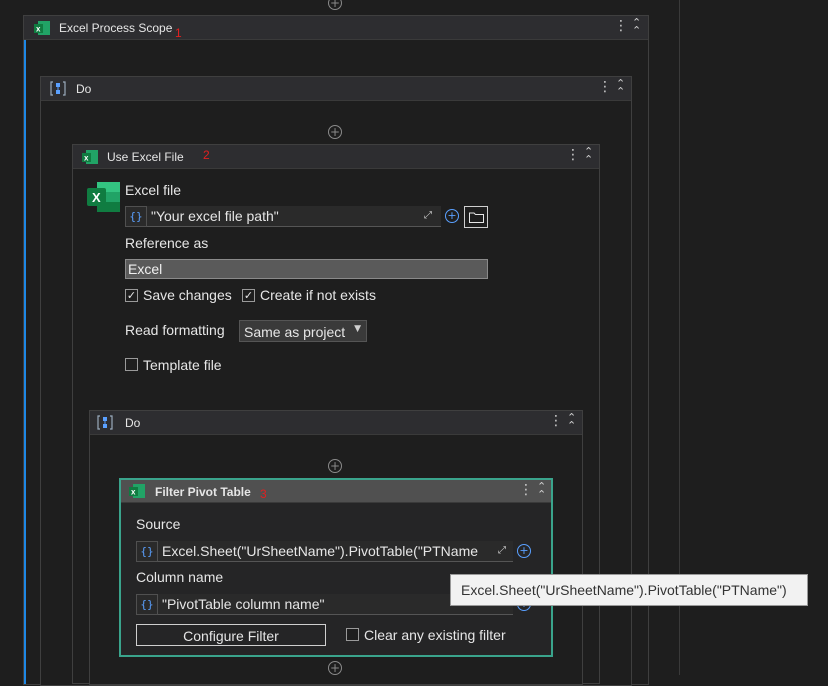  Describe the element at coordinates (145, 269) in the screenshot. I see `reference-as-value: Excel` at that location.